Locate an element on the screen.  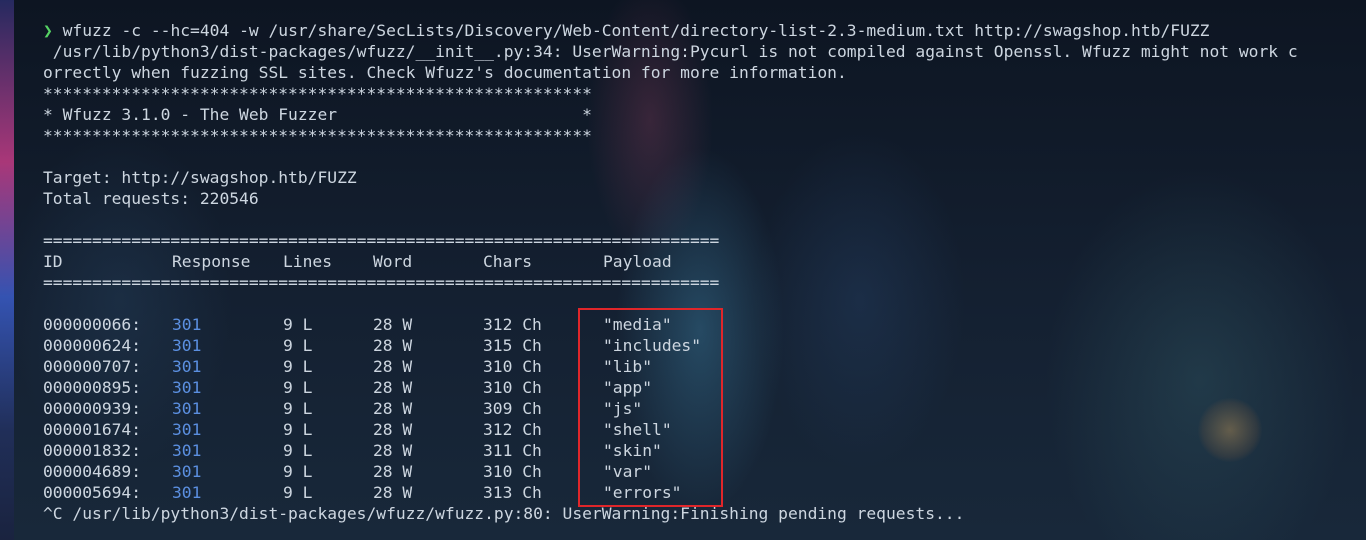
header-response: Response is located at coordinates (211, 261).